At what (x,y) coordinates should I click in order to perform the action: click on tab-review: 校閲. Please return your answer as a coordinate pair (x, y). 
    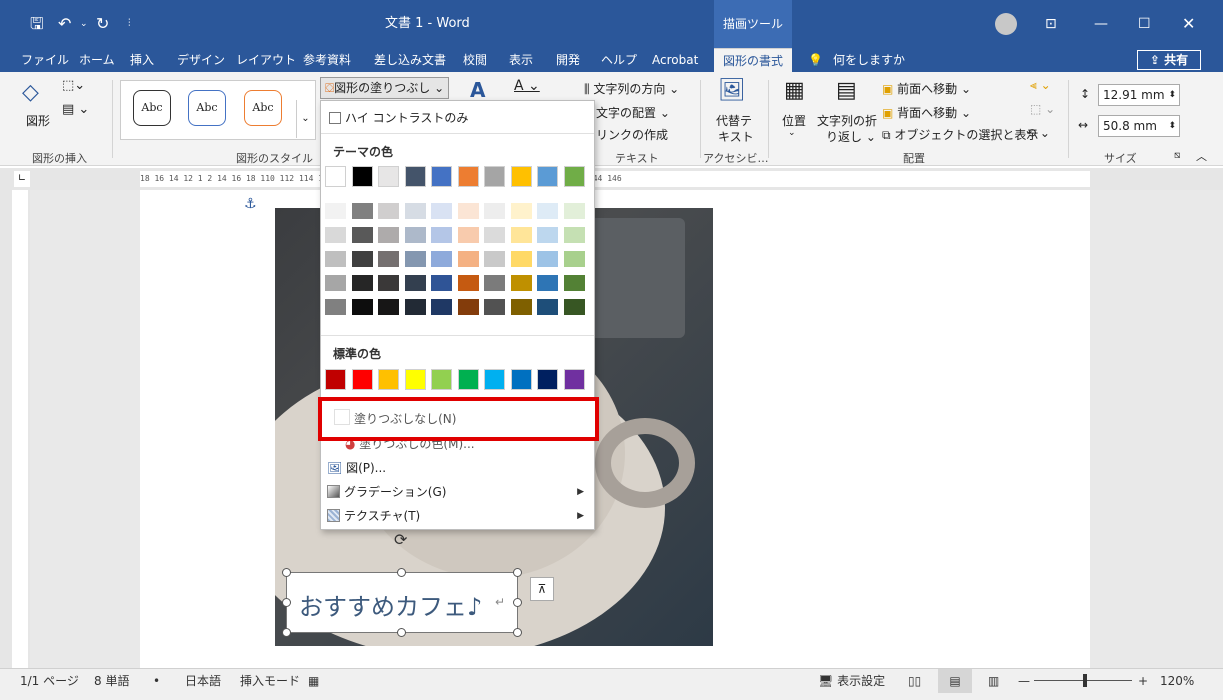
    Looking at the image, I should click on (475, 60).